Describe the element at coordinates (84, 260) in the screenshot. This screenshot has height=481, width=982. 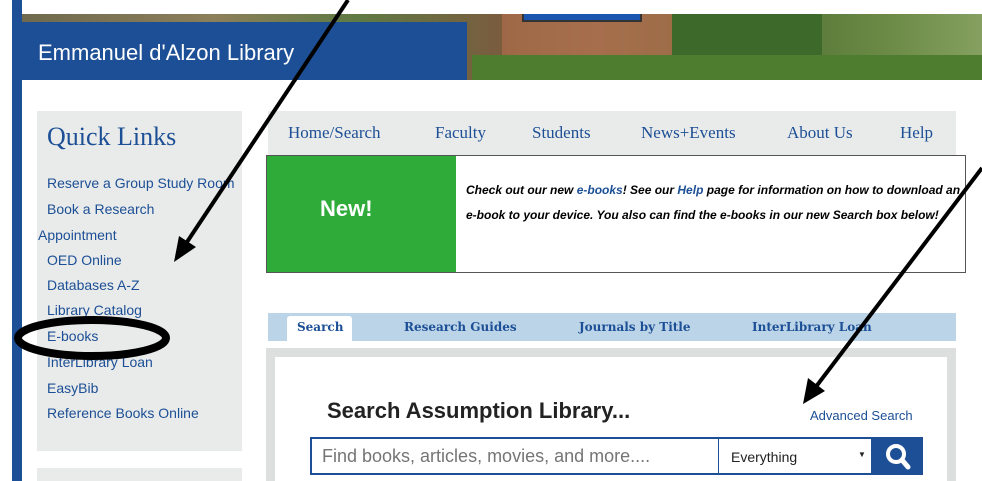
I see `quick-link-oed-online: OED Online` at that location.